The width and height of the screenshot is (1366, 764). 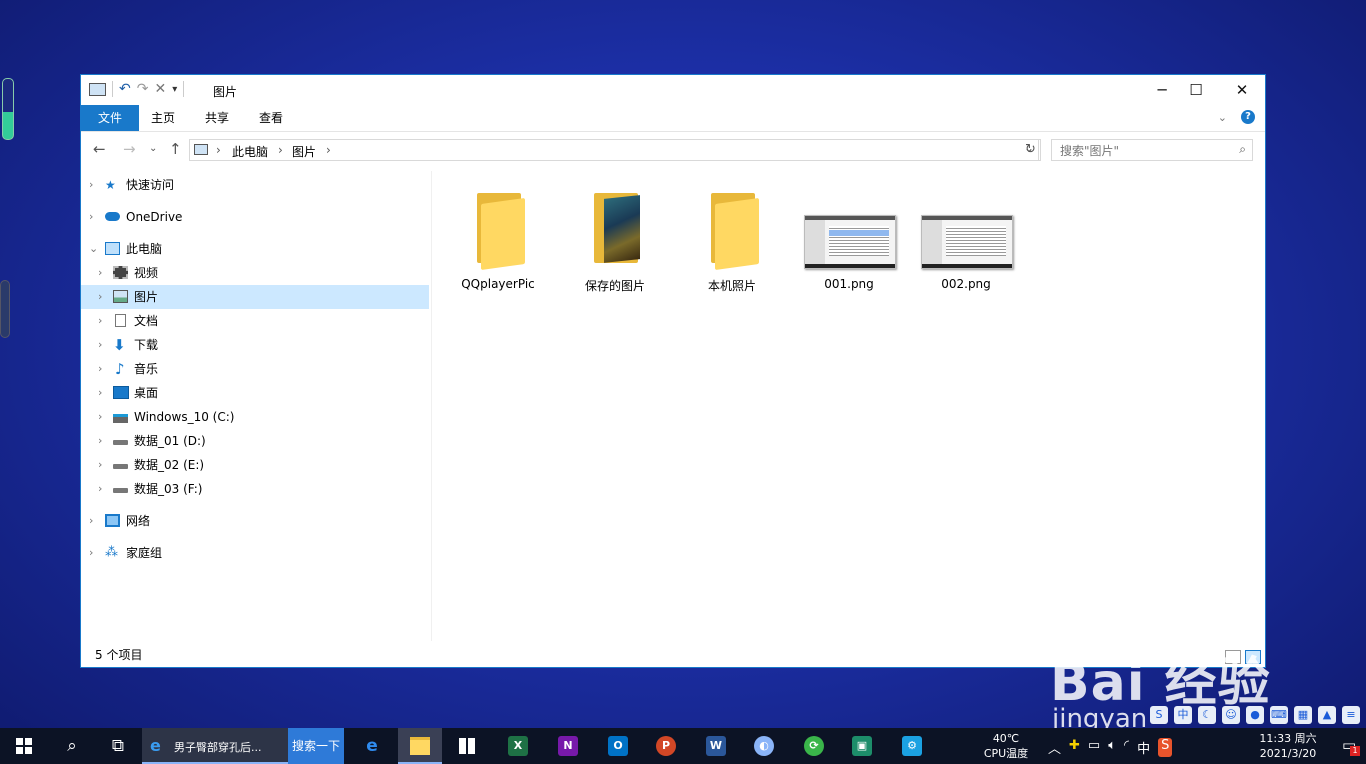 I want to click on nav-item-network: › 网络, so click(x=255, y=521).